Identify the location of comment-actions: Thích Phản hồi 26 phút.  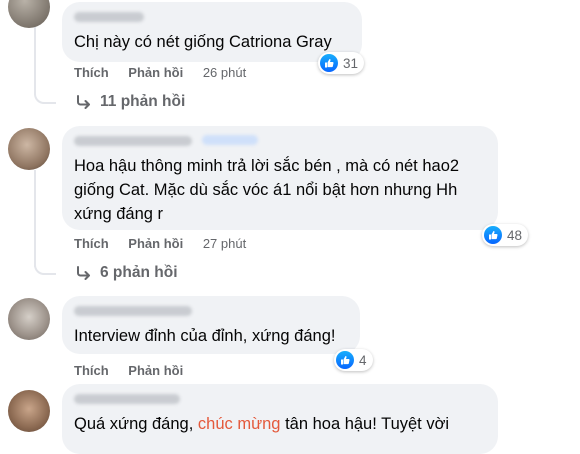
(168, 72).